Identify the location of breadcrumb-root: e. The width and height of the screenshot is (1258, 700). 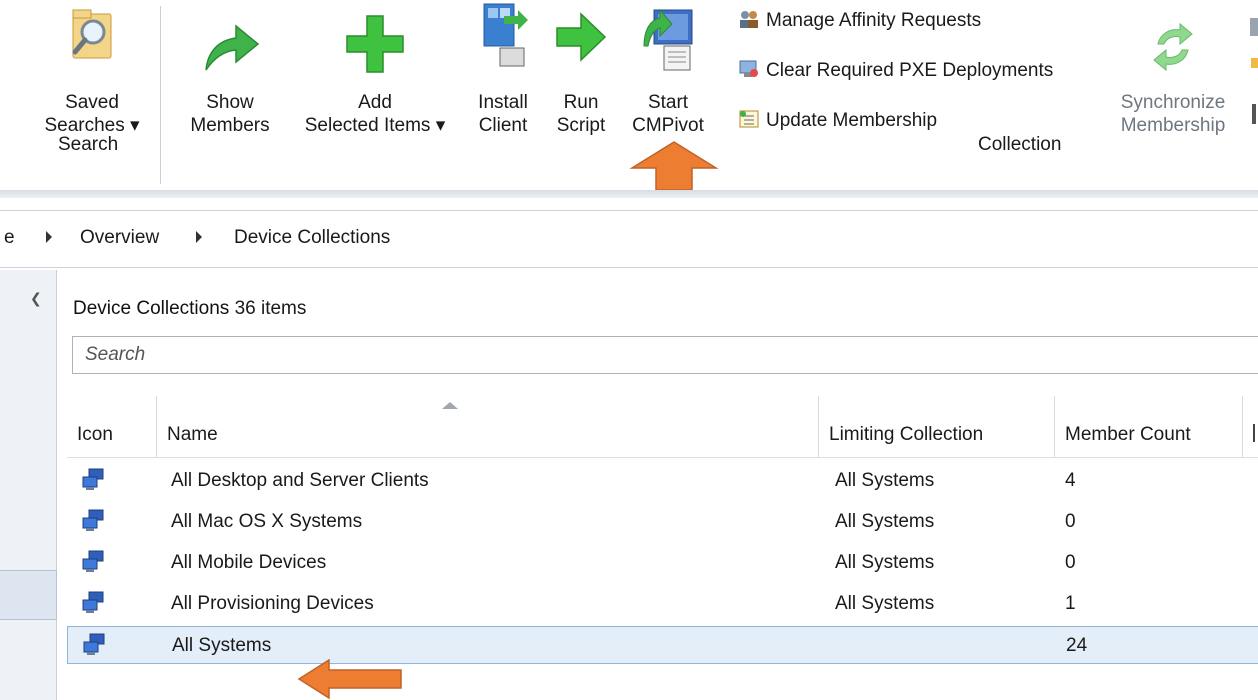
(9, 238).